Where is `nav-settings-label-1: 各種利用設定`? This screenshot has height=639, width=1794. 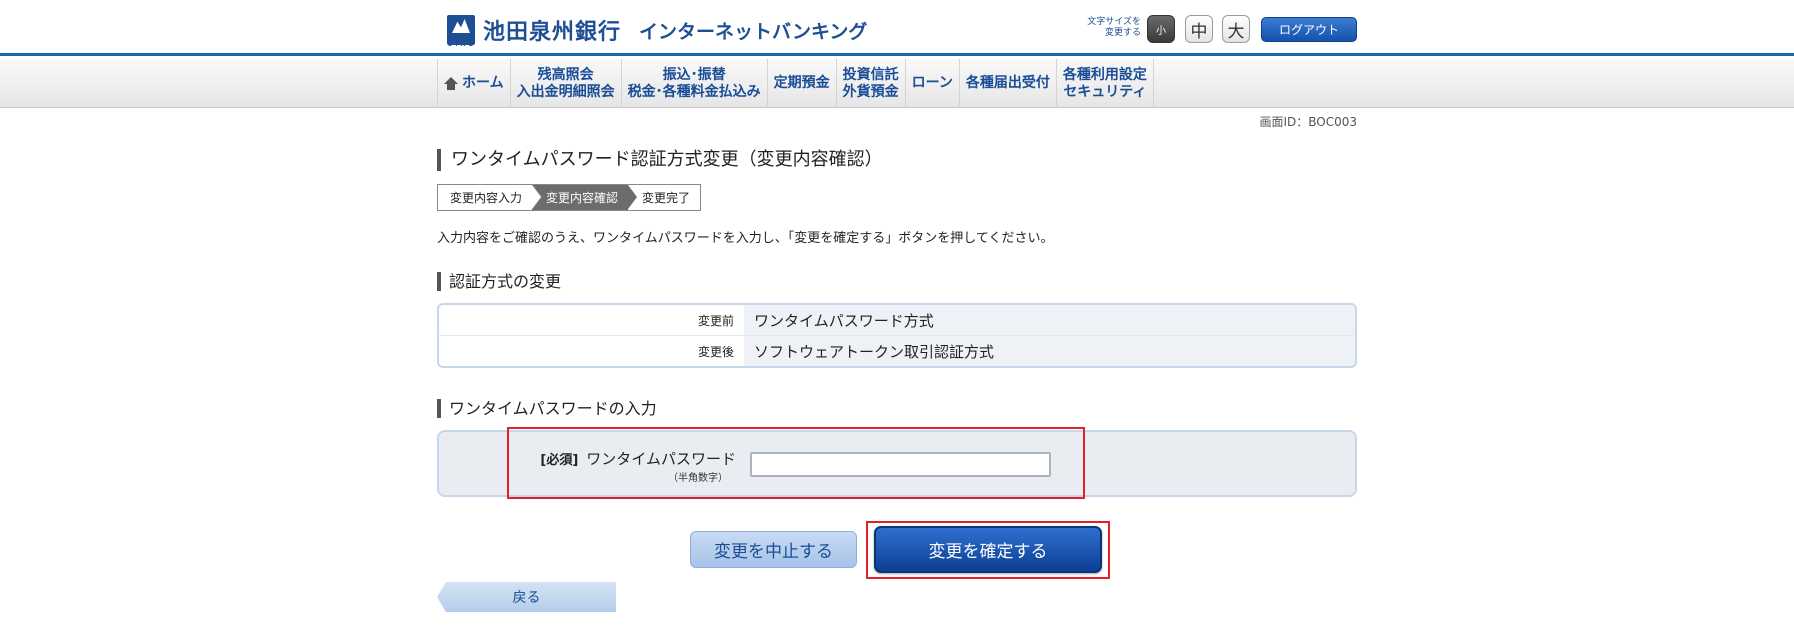
nav-settings-label-1: 各種利用設定 is located at coordinates (1104, 74).